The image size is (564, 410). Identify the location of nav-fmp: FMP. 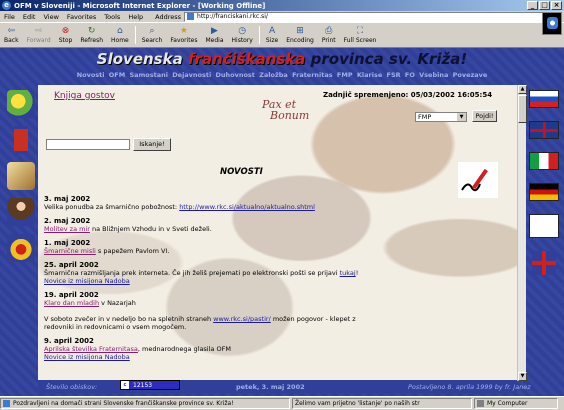
(345, 75).